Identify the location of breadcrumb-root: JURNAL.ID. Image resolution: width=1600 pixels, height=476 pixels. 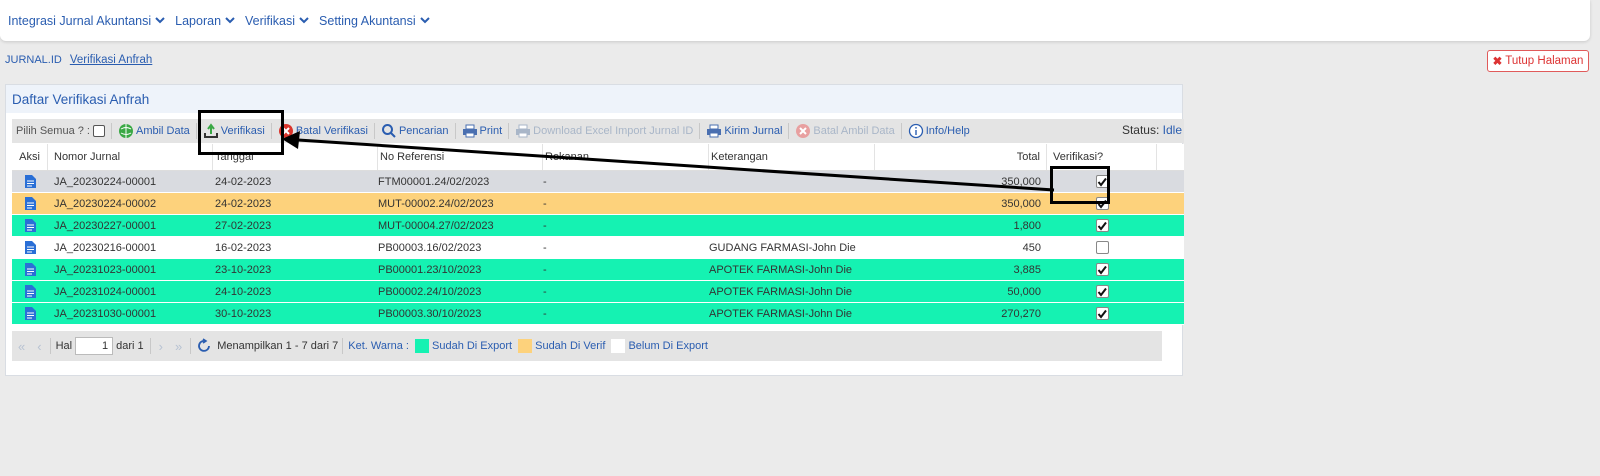
(33, 60).